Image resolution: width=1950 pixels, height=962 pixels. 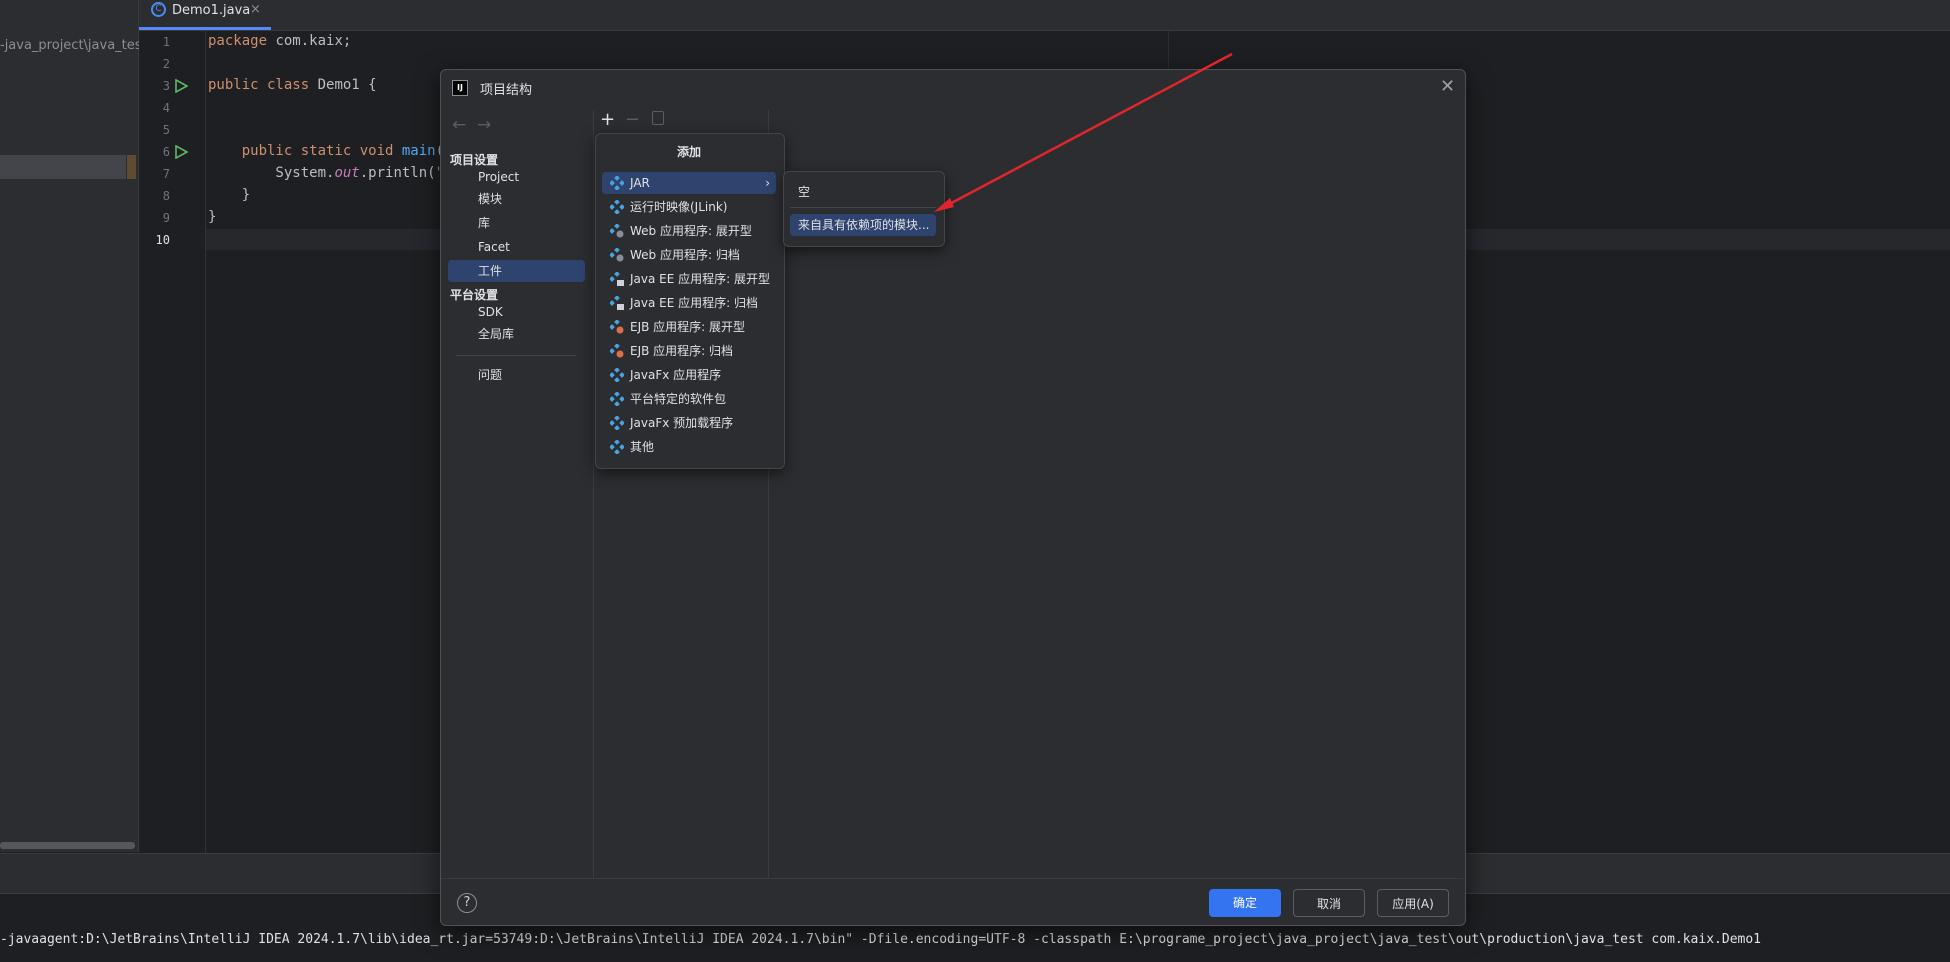 What do you see at coordinates (205, 28) in the screenshot?
I see `active-tab-indicator` at bounding box center [205, 28].